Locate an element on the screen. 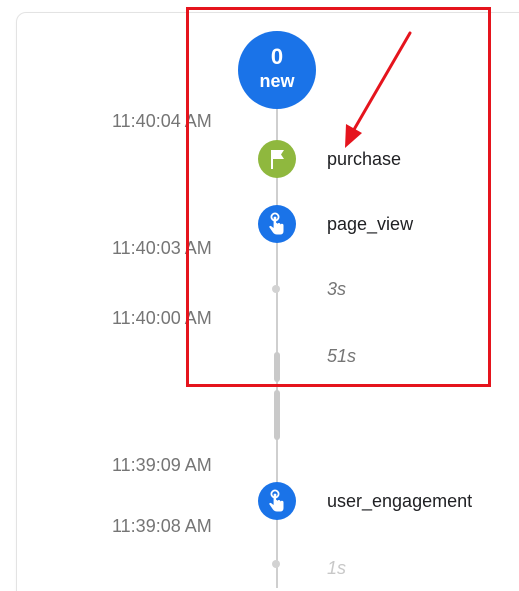  gap-duration: 3s is located at coordinates (337, 289).